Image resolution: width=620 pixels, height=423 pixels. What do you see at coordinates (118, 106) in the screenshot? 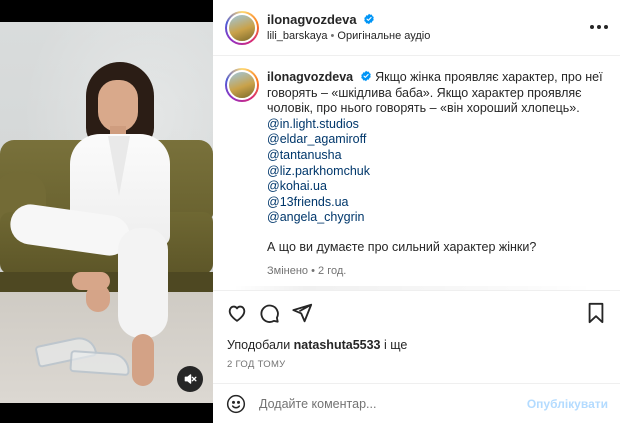
I see `woman-face` at bounding box center [118, 106].